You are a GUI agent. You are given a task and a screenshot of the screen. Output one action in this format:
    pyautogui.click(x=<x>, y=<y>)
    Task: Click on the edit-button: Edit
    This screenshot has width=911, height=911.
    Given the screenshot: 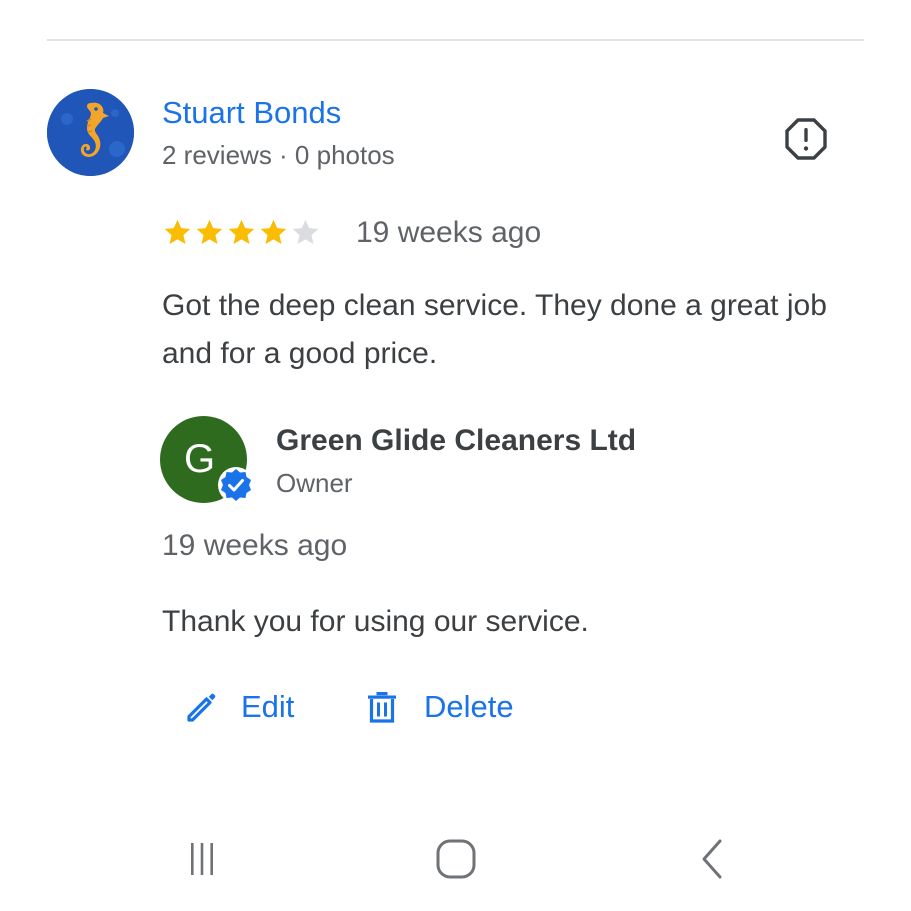 What is the action you would take?
    pyautogui.click(x=238, y=707)
    